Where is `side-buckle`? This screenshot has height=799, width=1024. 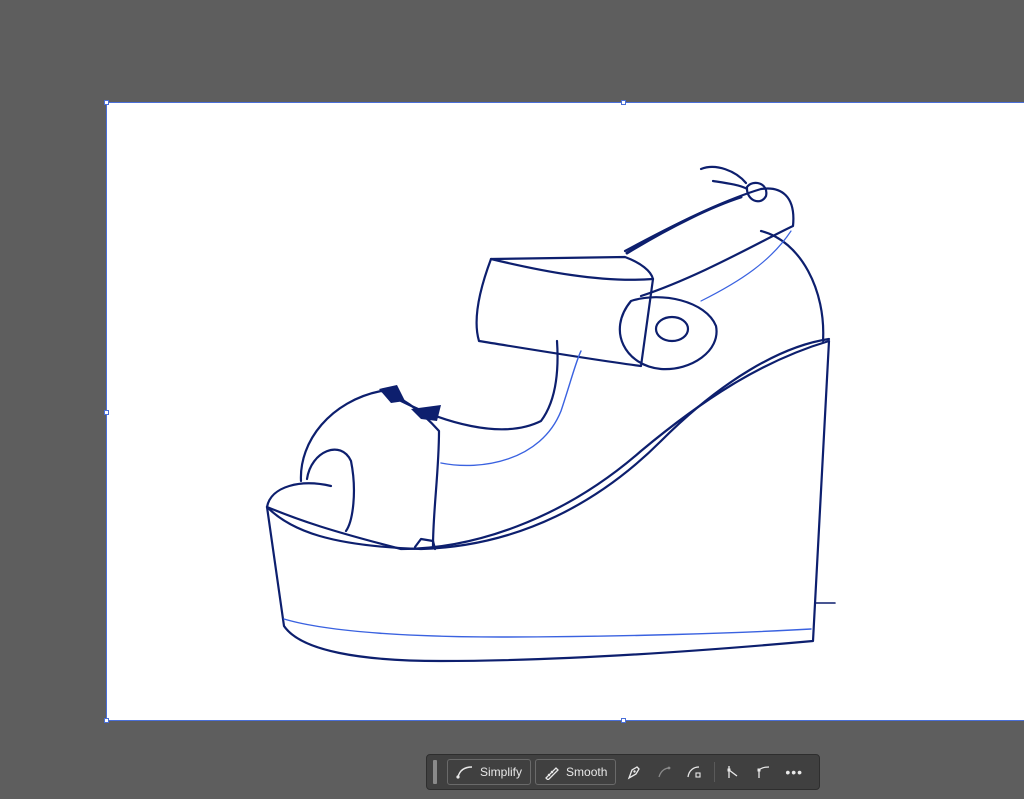
side-buckle is located at coordinates (668, 333).